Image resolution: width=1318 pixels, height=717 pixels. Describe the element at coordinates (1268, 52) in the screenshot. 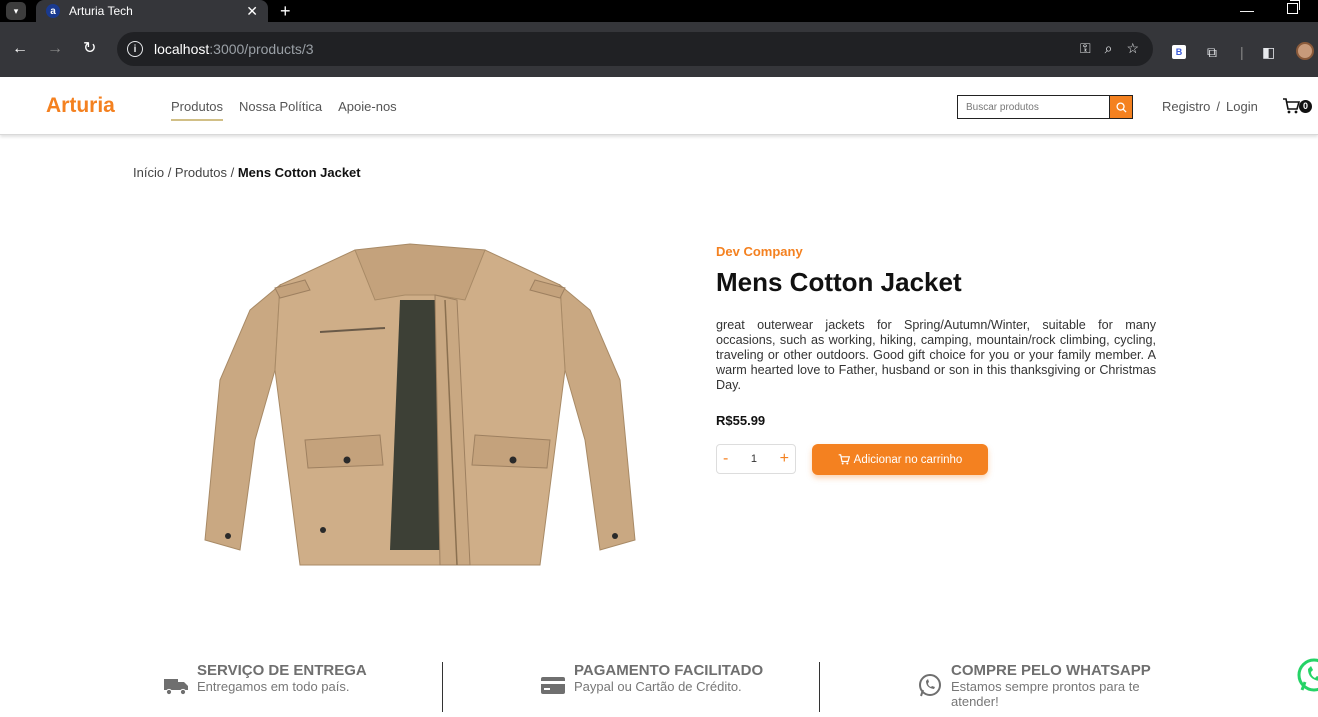

I see `side-panel-icon: ◧` at that location.